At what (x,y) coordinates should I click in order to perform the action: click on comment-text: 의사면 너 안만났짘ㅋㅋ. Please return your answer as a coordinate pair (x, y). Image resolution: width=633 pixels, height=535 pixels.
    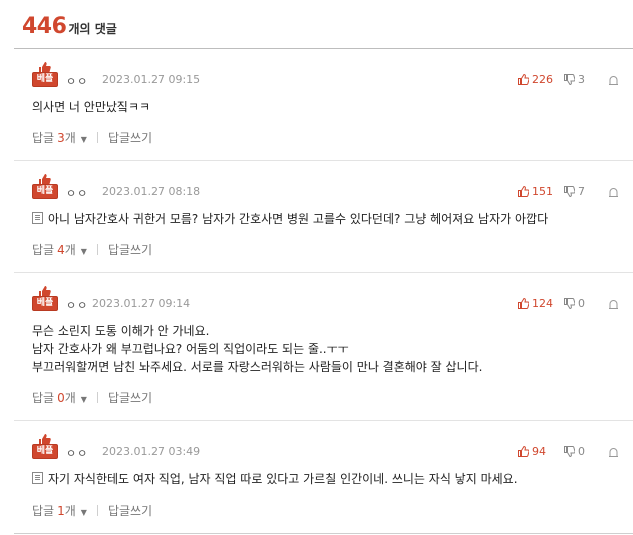
    Looking at the image, I should click on (91, 107).